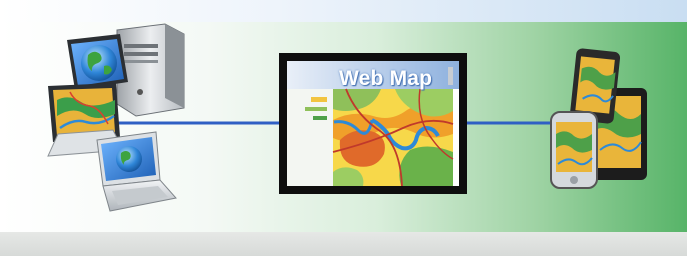 The height and width of the screenshot is (256, 687). What do you see at coordinates (136, 171) in the screenshot?
I see `laptop-icon` at bounding box center [136, 171].